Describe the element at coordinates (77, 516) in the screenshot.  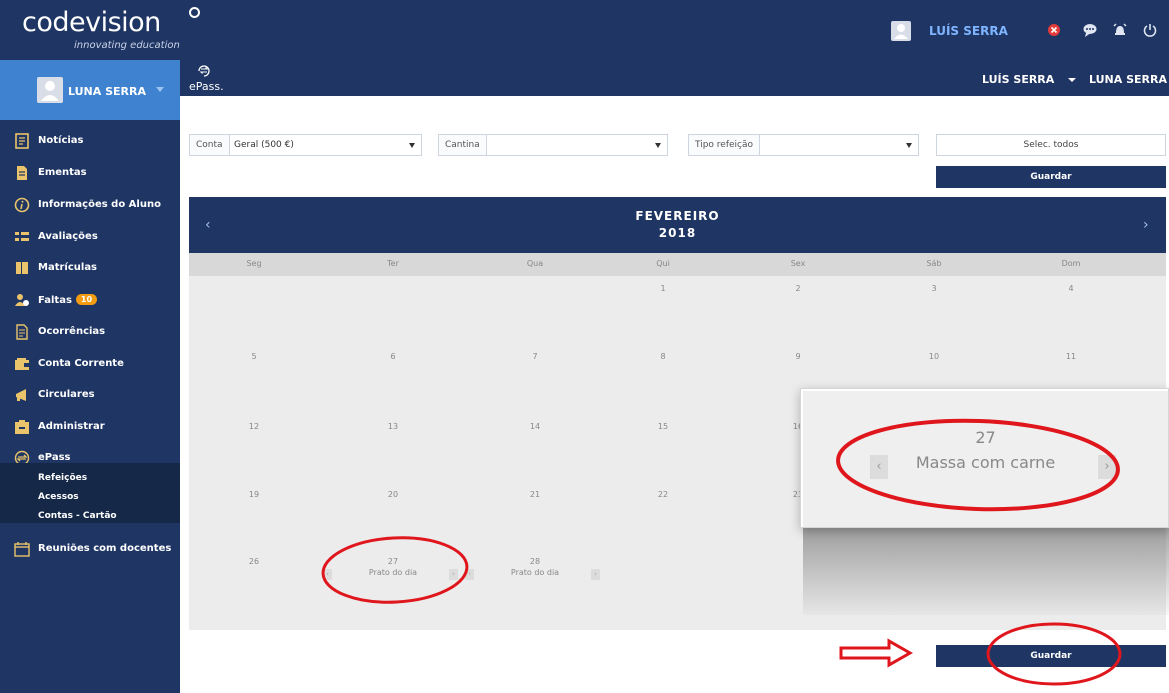
I see `subitem-contas-cartao: Contas - Cartão` at that location.